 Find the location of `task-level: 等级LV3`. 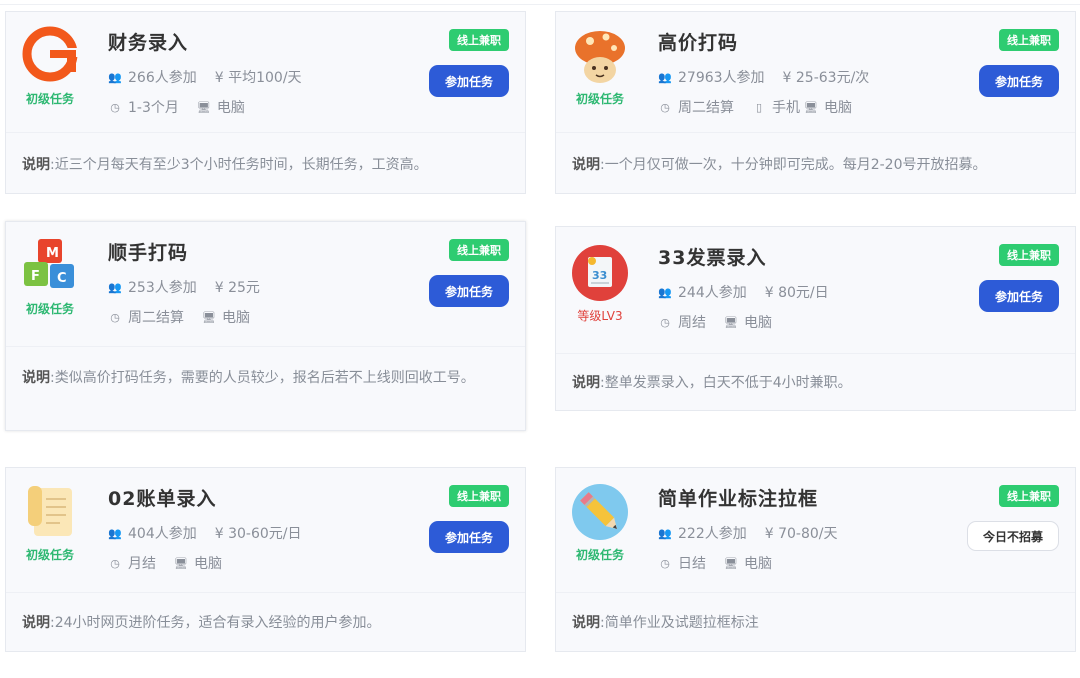

task-level: 等级LV3 is located at coordinates (600, 316).